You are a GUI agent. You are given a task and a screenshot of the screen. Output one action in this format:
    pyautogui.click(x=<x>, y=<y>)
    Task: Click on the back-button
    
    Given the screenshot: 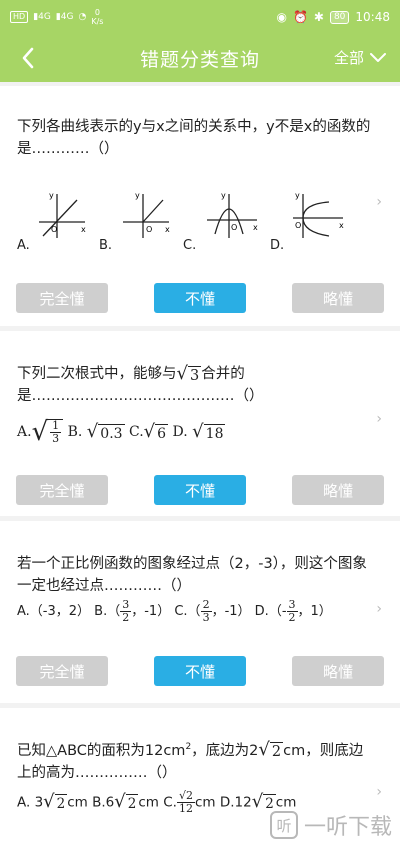 What is the action you would take?
    pyautogui.click(x=28, y=58)
    